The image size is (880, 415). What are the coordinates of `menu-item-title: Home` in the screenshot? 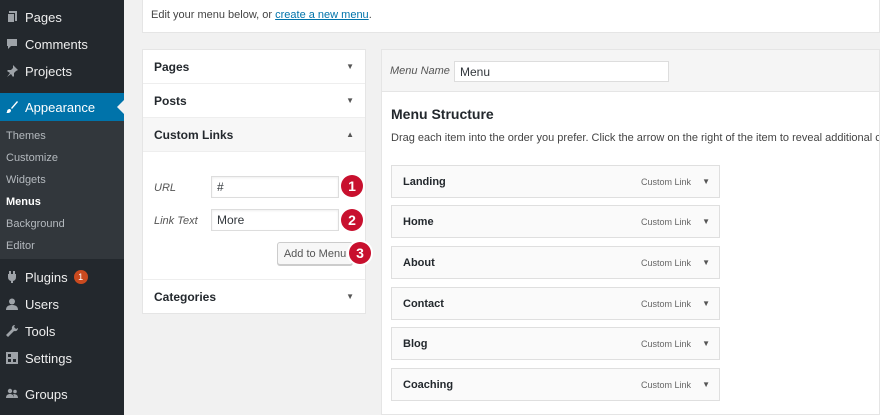 It's located at (418, 221).